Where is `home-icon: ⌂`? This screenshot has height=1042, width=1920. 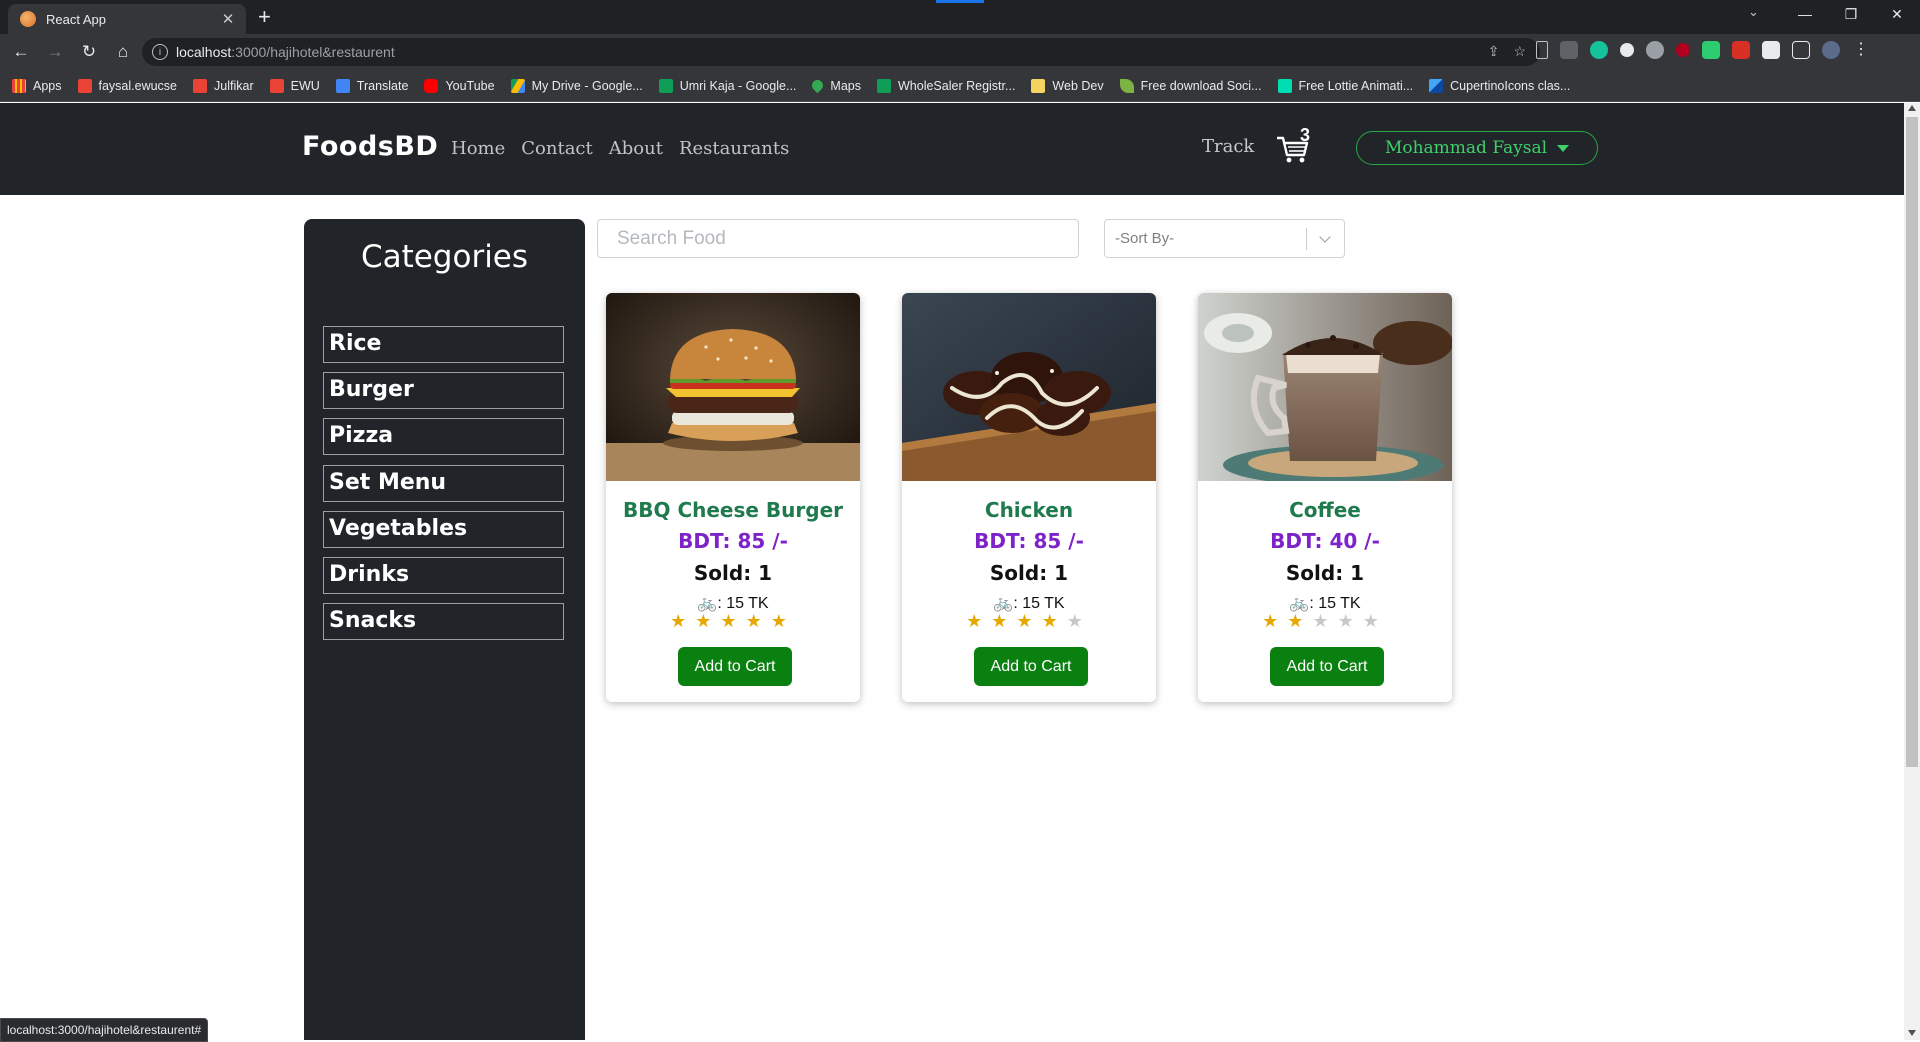
home-icon: ⌂ is located at coordinates (123, 52).